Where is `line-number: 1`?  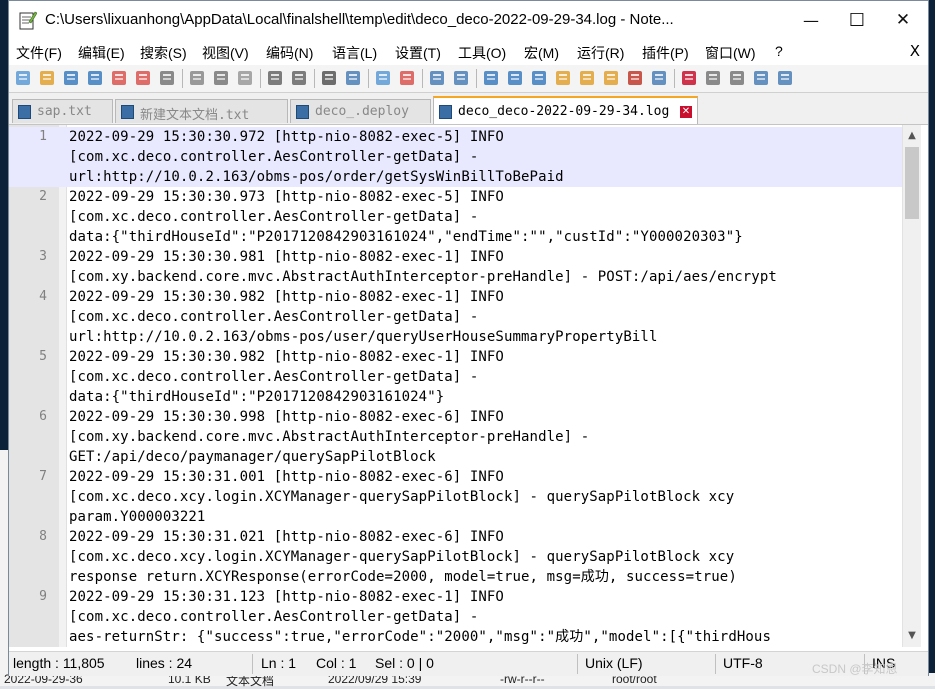
line-number: 1 is located at coordinates (43, 136).